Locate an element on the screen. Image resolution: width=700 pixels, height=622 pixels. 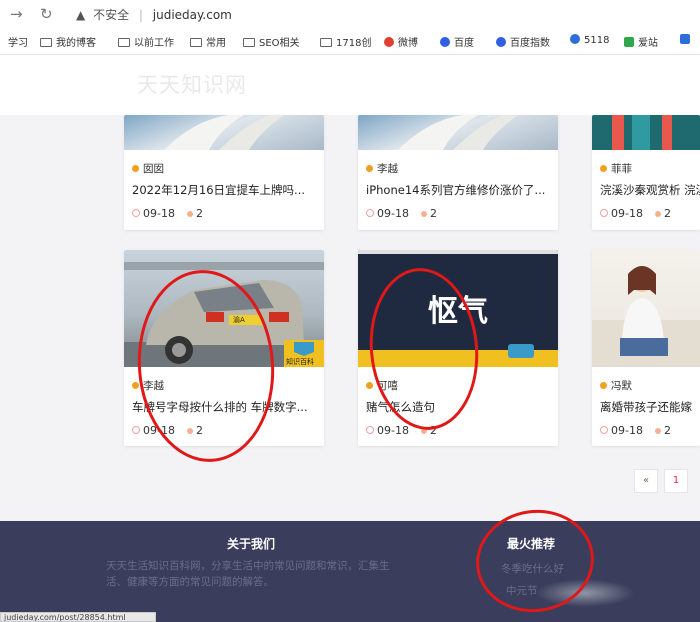
footer-hot-title: 最火推荐 is located at coordinates (531, 544).